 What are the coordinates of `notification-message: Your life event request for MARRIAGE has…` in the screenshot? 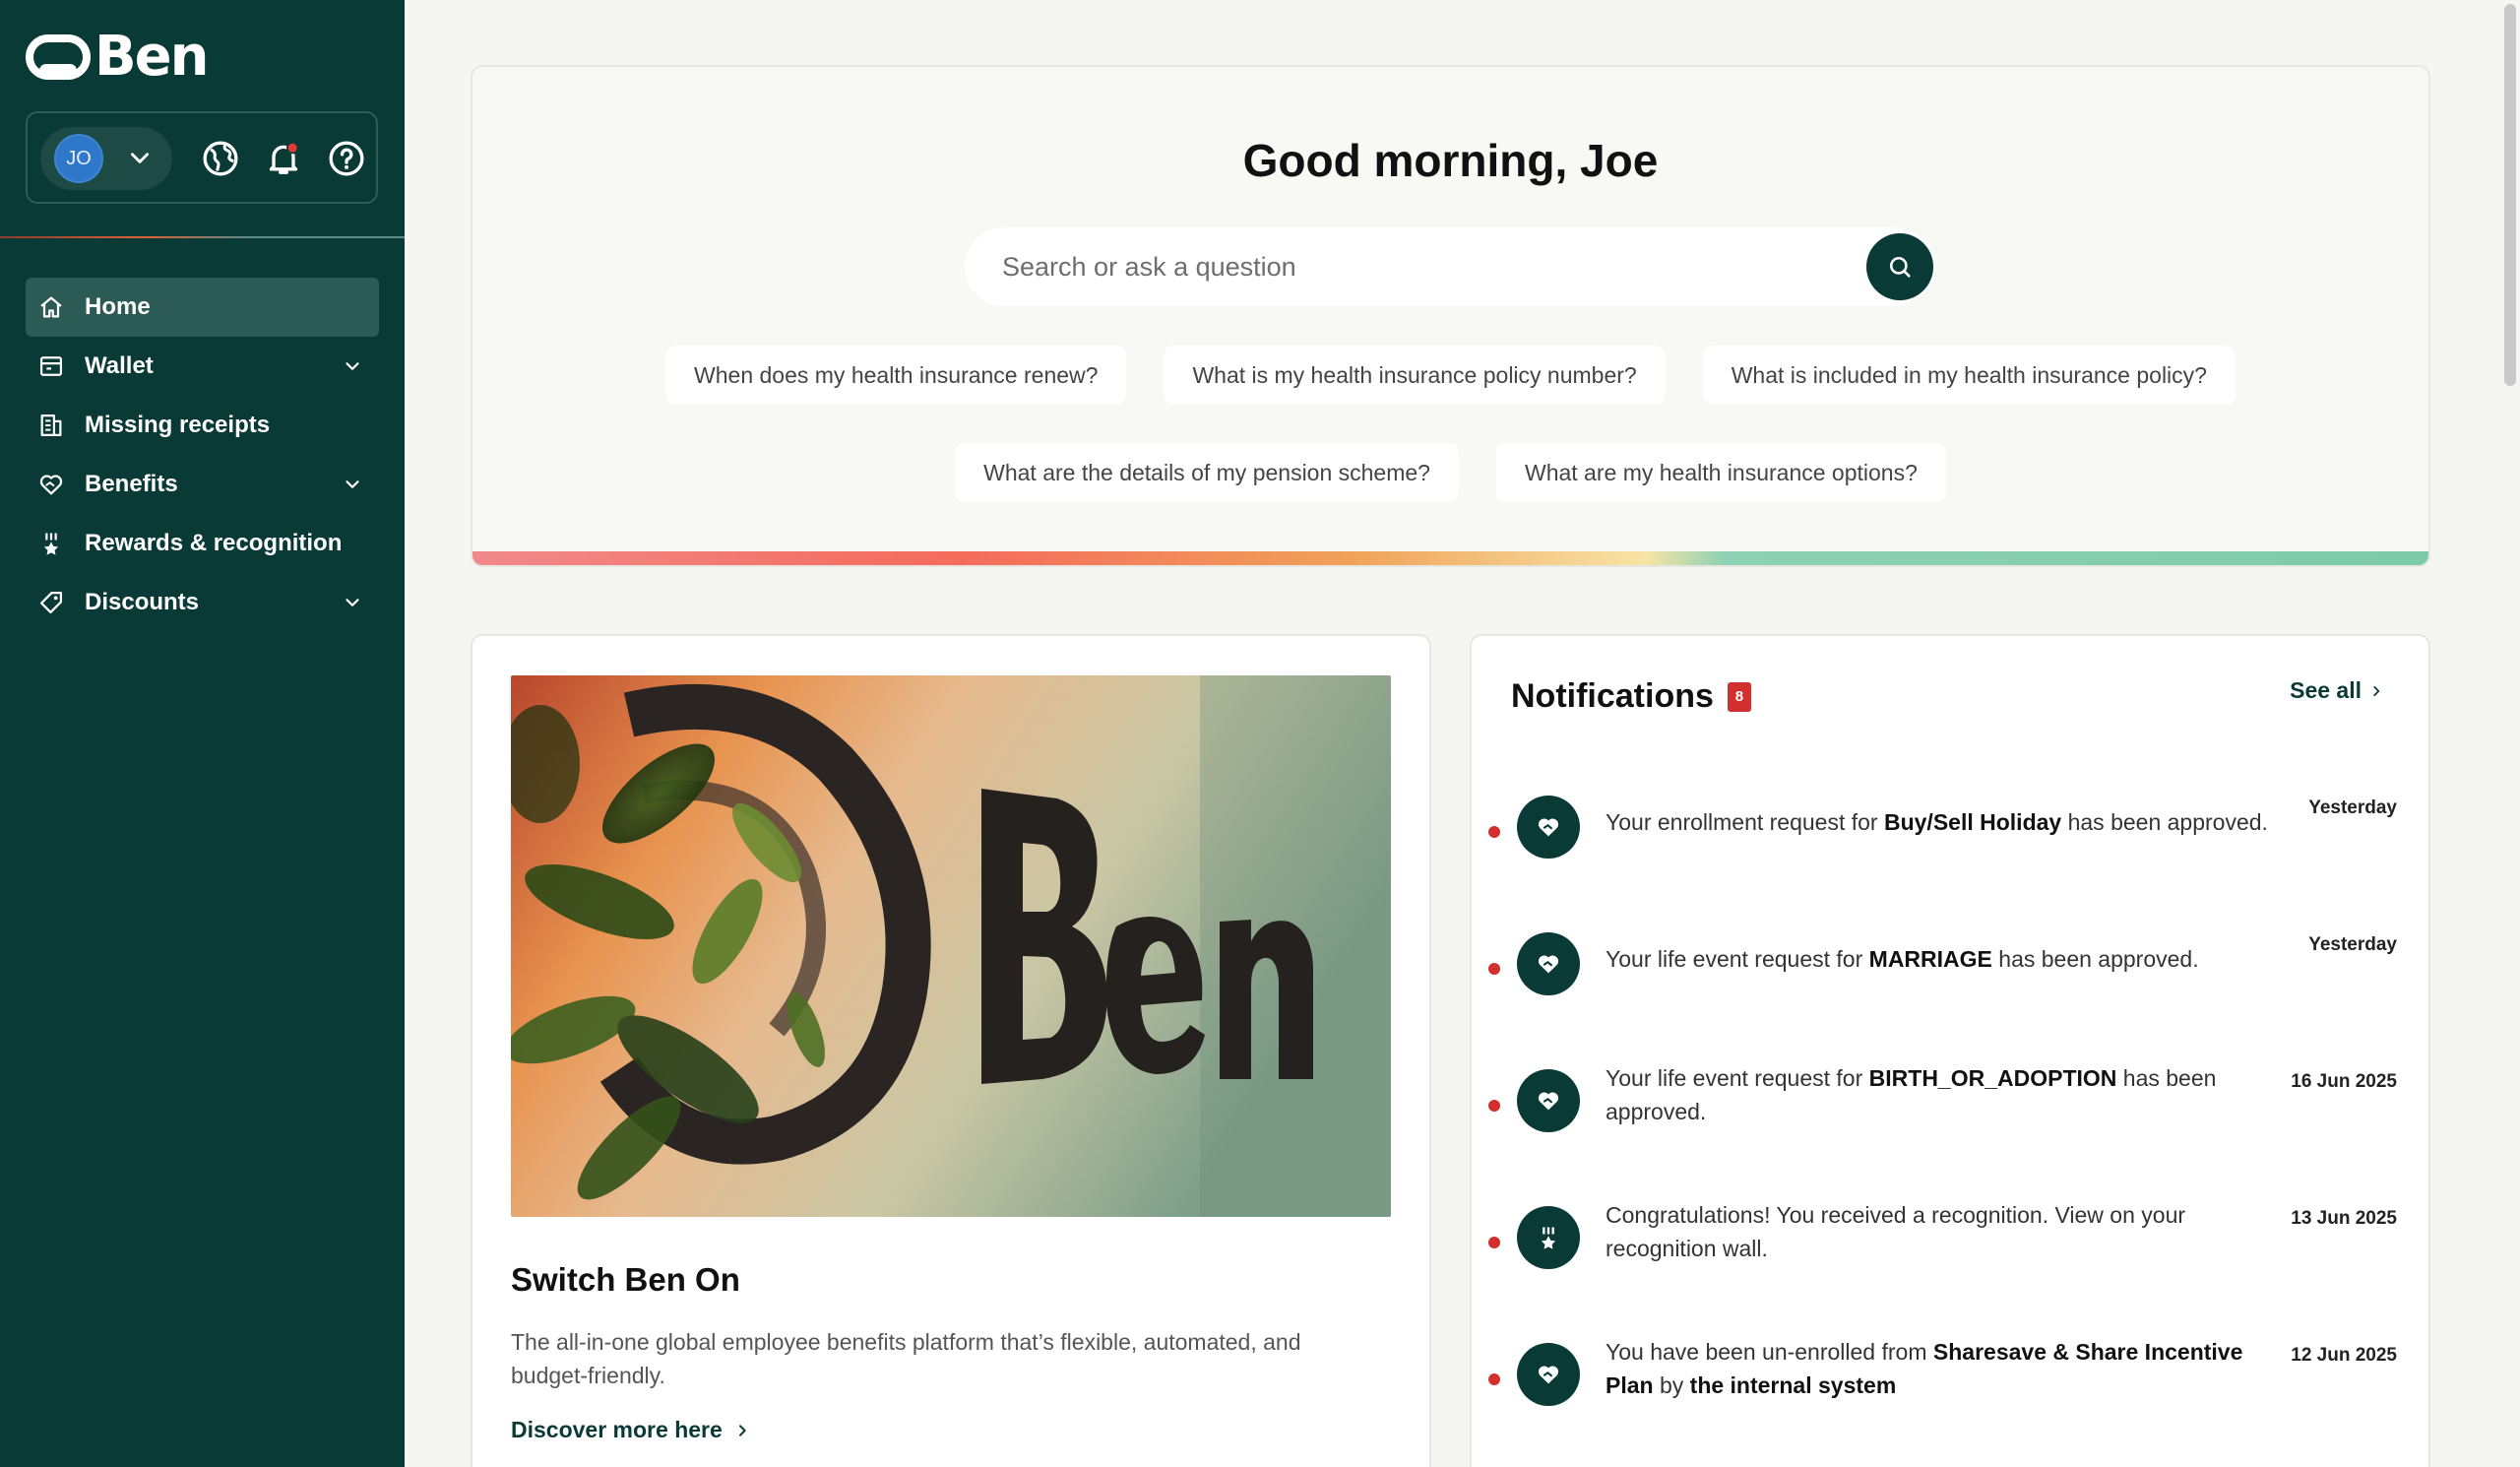 It's located at (1902, 959).